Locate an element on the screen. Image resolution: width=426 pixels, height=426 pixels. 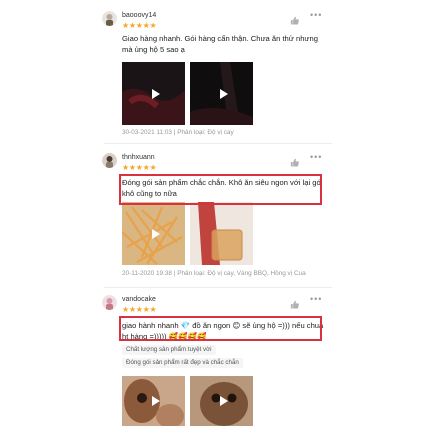
username: baooovy14 is located at coordinates (139, 15).